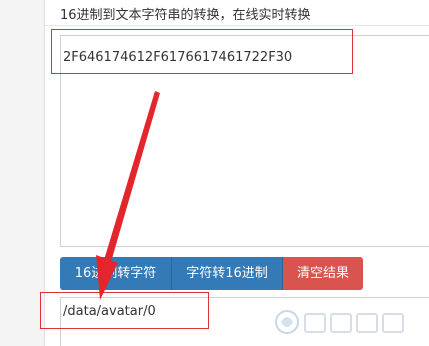  What do you see at coordinates (237, 25) in the screenshot?
I see `title-divider` at bounding box center [237, 25].